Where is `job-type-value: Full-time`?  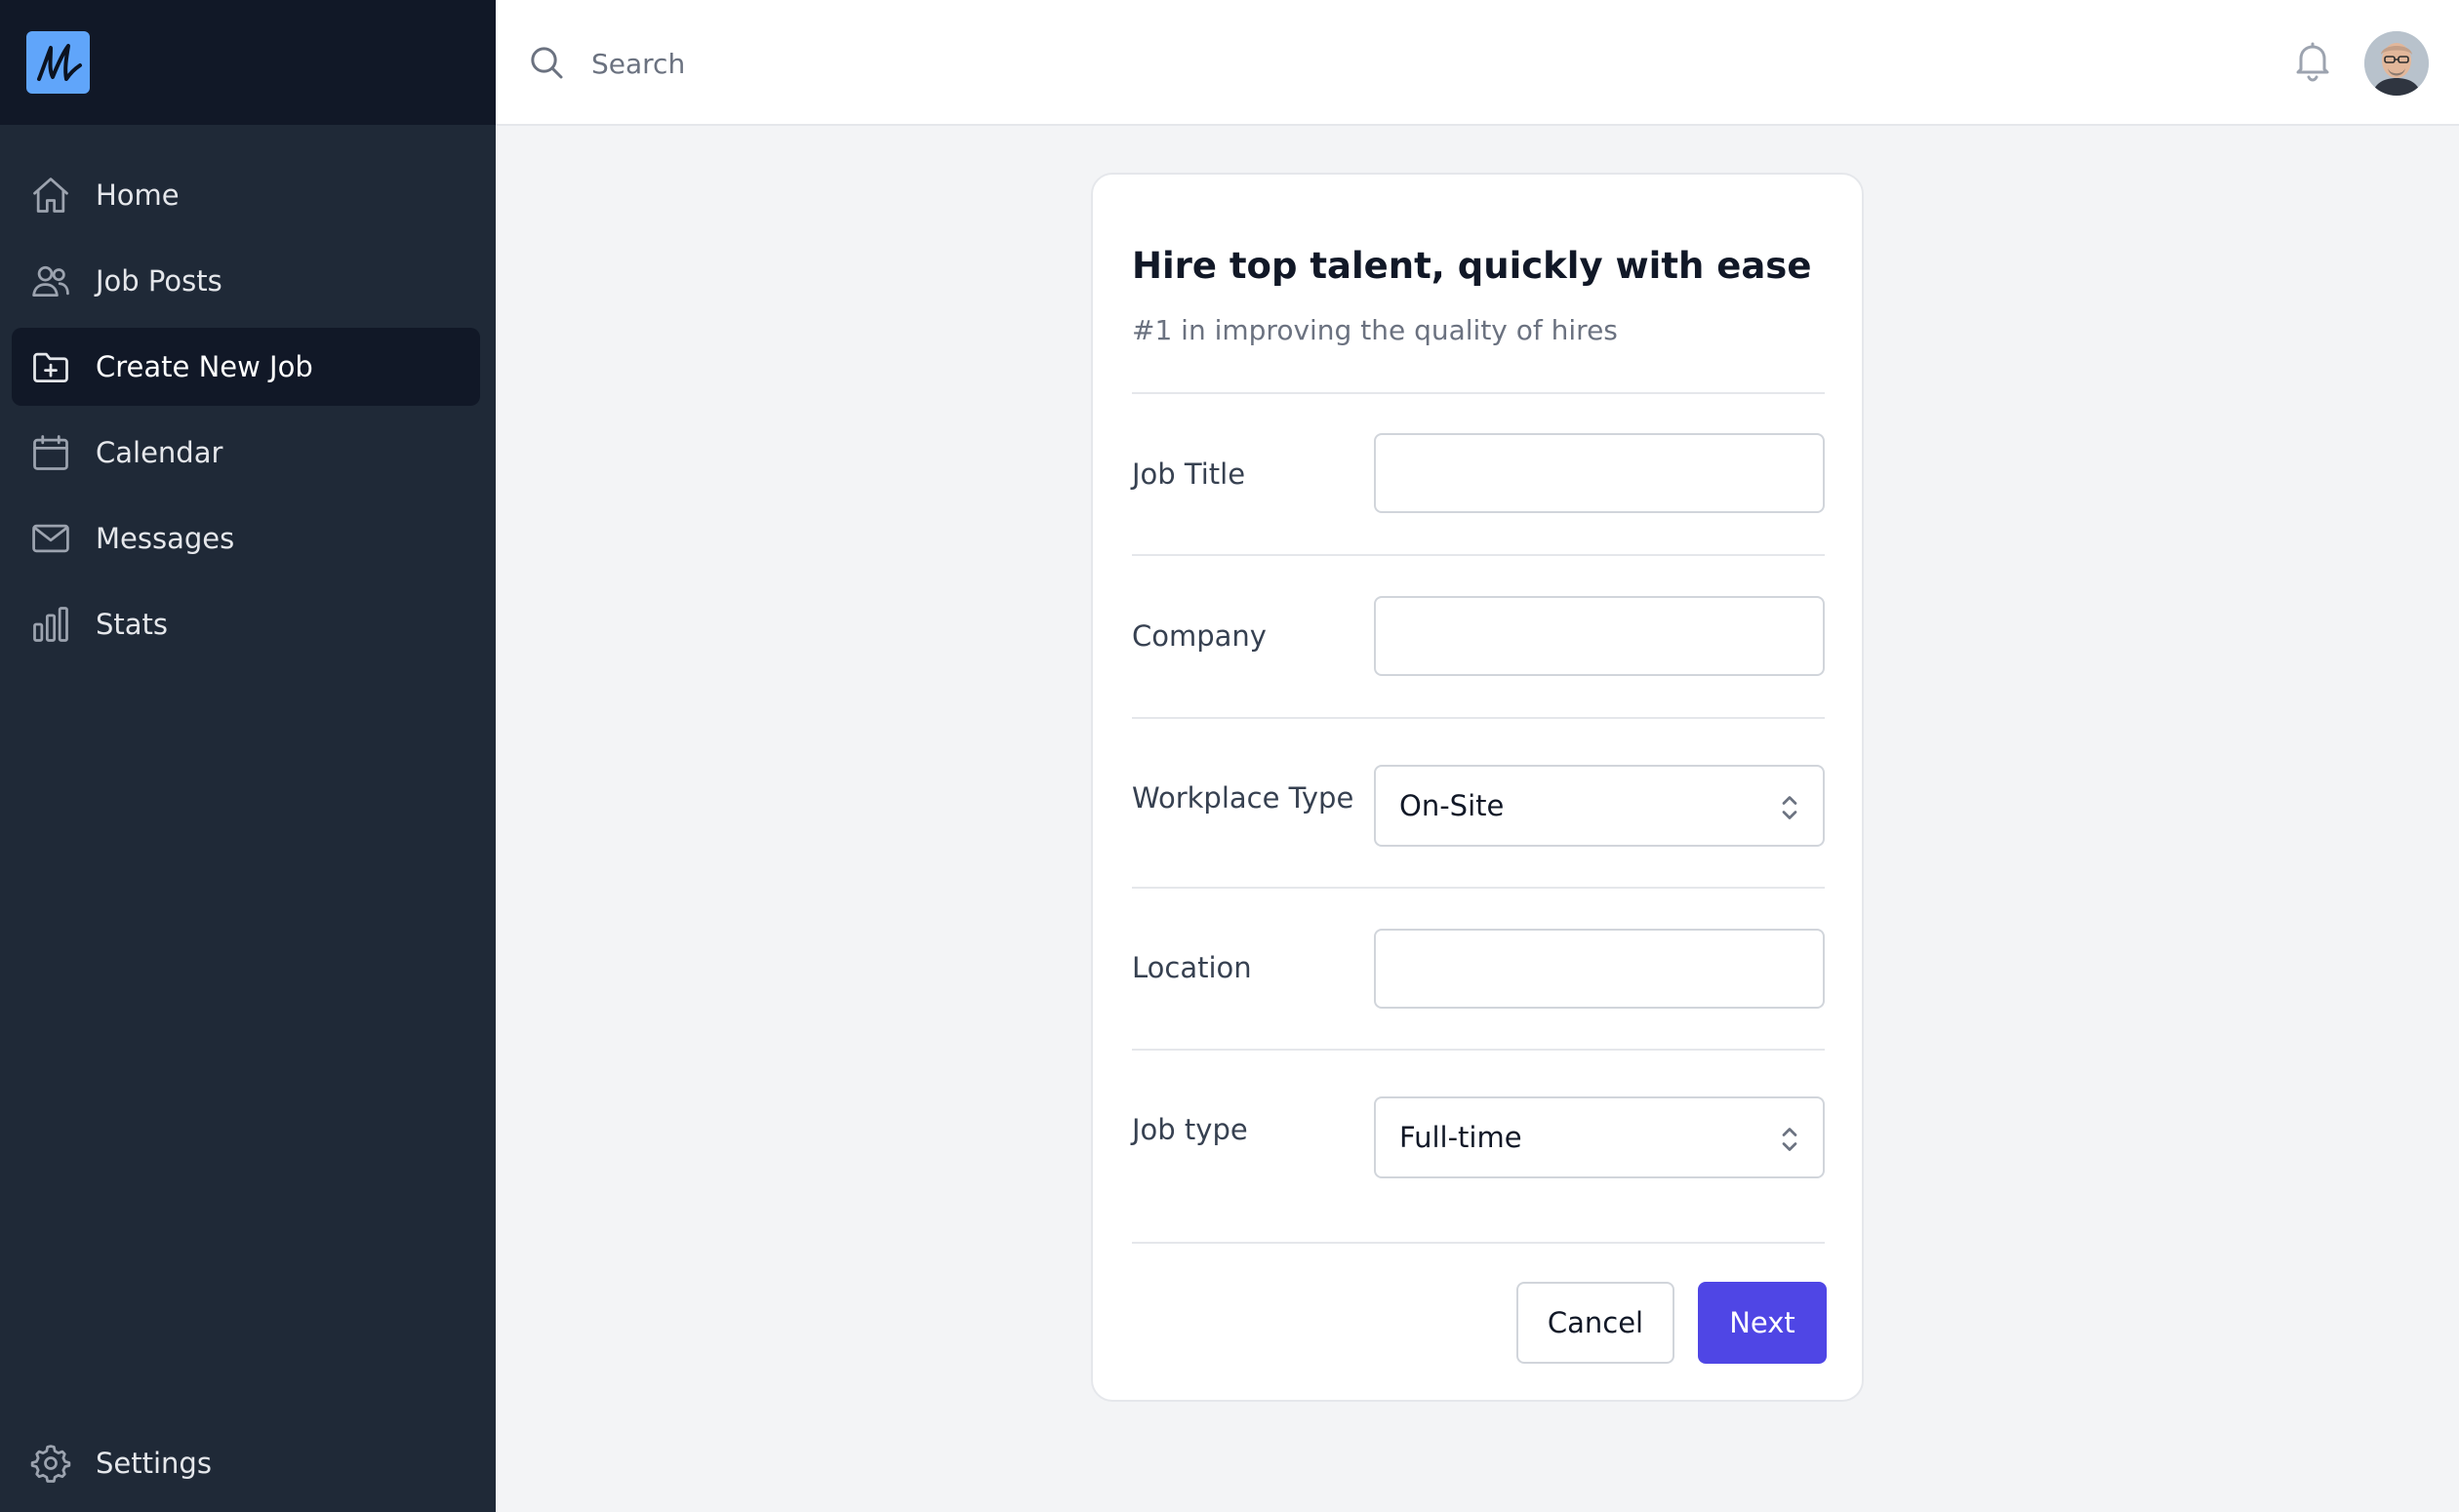 job-type-value: Full-time is located at coordinates (1460, 1137).